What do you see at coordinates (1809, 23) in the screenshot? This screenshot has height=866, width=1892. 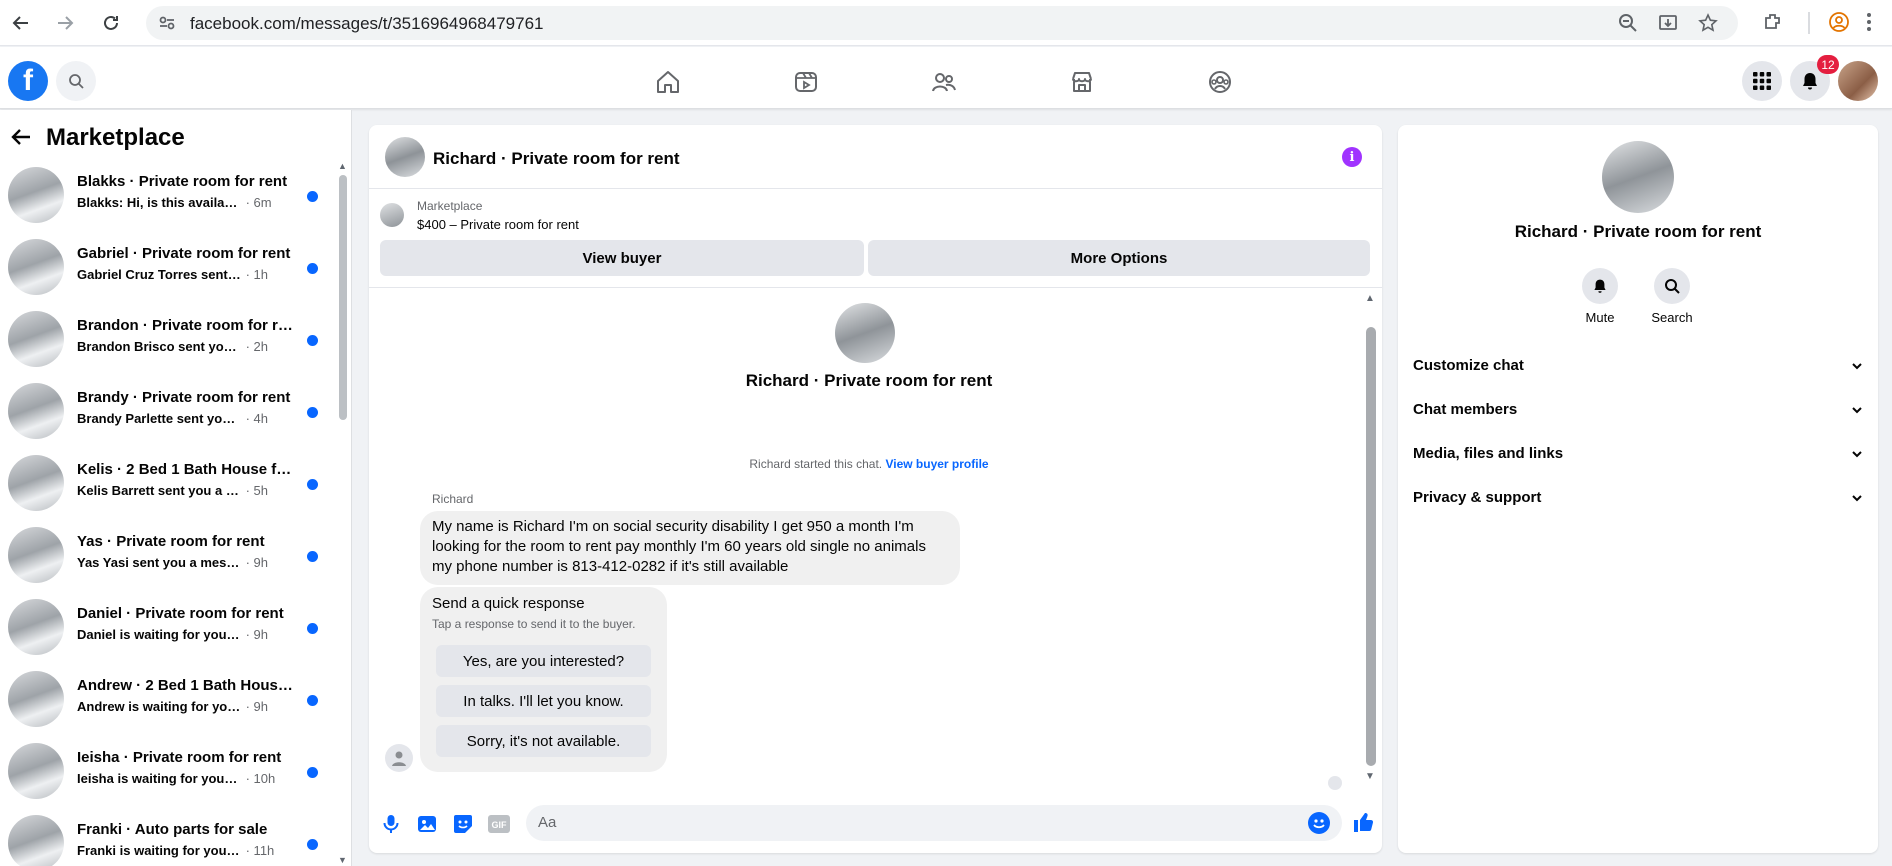 I see `toolbar-divider` at bounding box center [1809, 23].